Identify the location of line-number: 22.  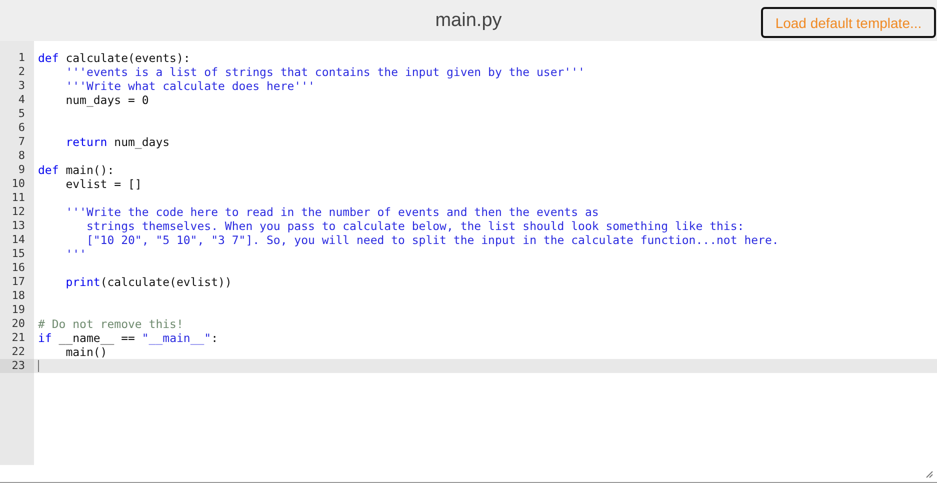
(18, 352).